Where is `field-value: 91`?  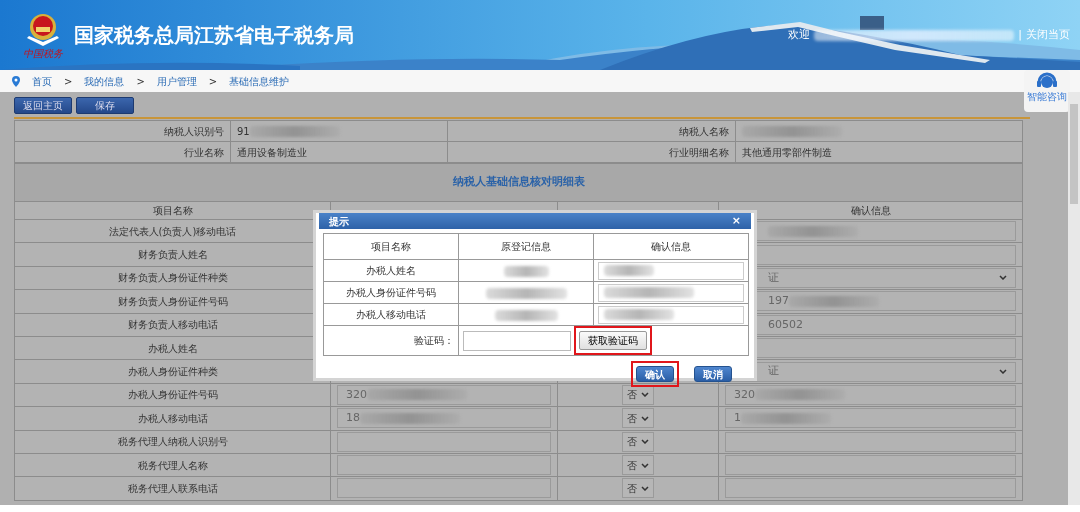
field-value: 91 is located at coordinates (243, 131).